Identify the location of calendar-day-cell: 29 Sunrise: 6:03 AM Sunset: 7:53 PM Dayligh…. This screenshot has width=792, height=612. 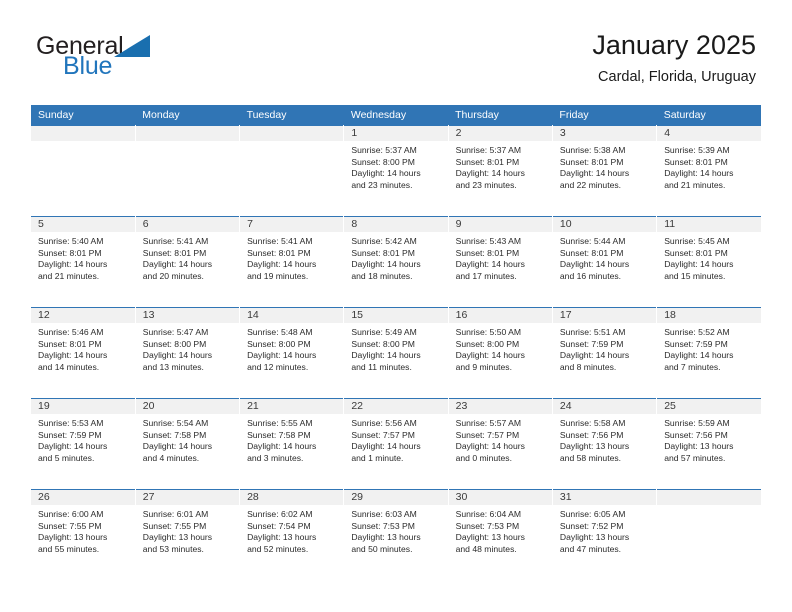
(396, 534).